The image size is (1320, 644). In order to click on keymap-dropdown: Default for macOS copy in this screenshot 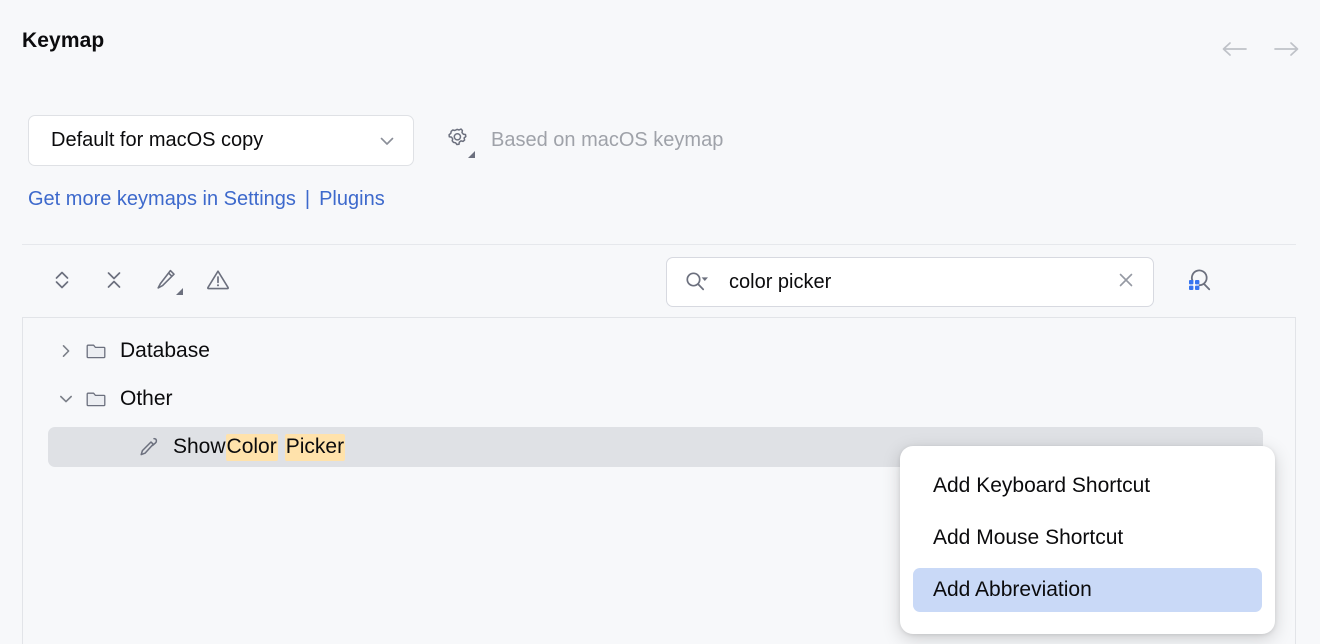, I will do `click(221, 140)`.